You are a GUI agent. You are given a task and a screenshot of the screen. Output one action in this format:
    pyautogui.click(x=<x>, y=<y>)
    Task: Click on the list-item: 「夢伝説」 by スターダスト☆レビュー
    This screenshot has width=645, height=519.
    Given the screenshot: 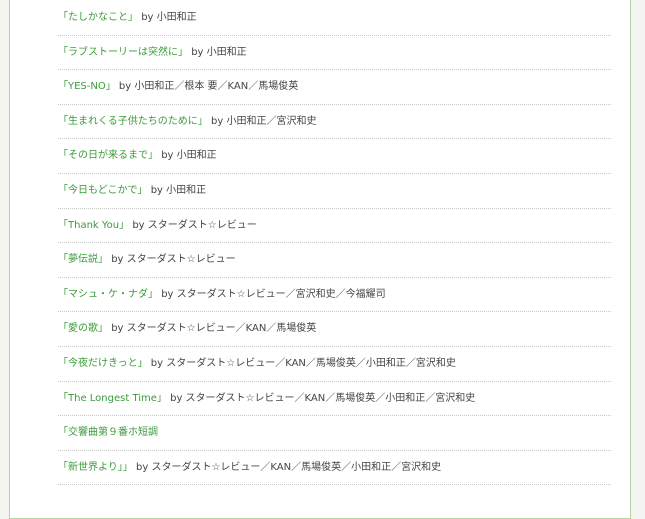 What is the action you would take?
    pyautogui.click(x=334, y=260)
    